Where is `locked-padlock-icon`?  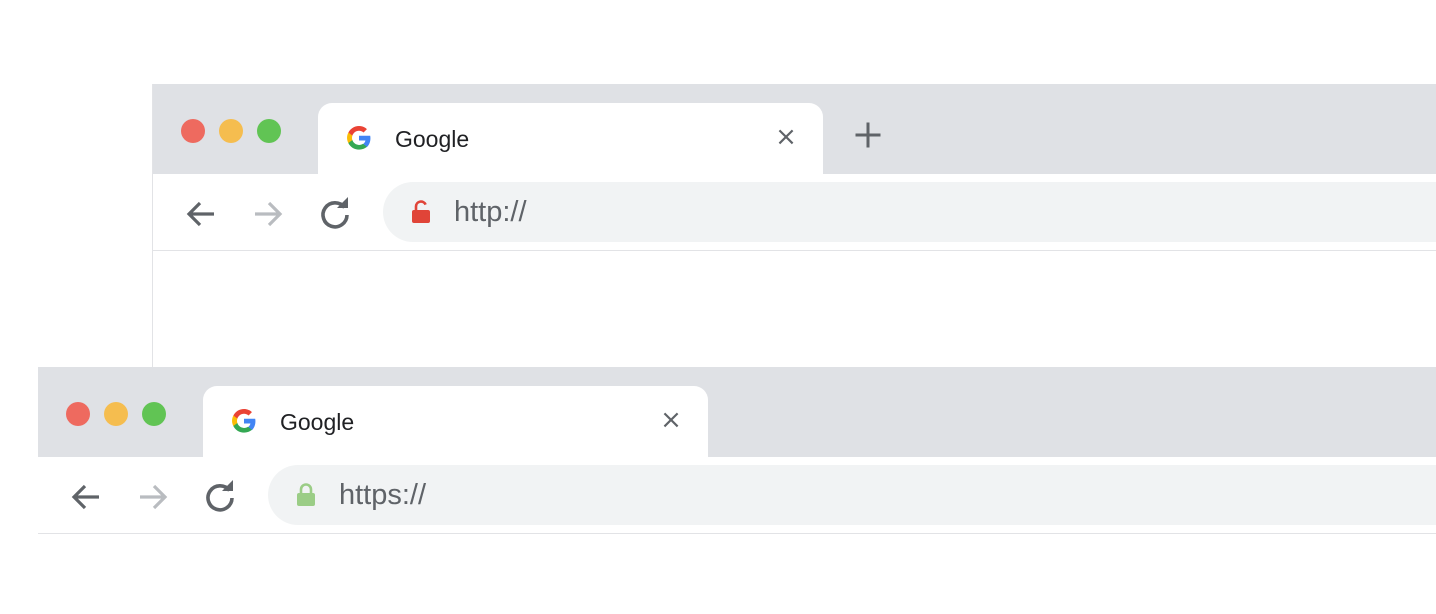 locked-padlock-icon is located at coordinates (306, 494).